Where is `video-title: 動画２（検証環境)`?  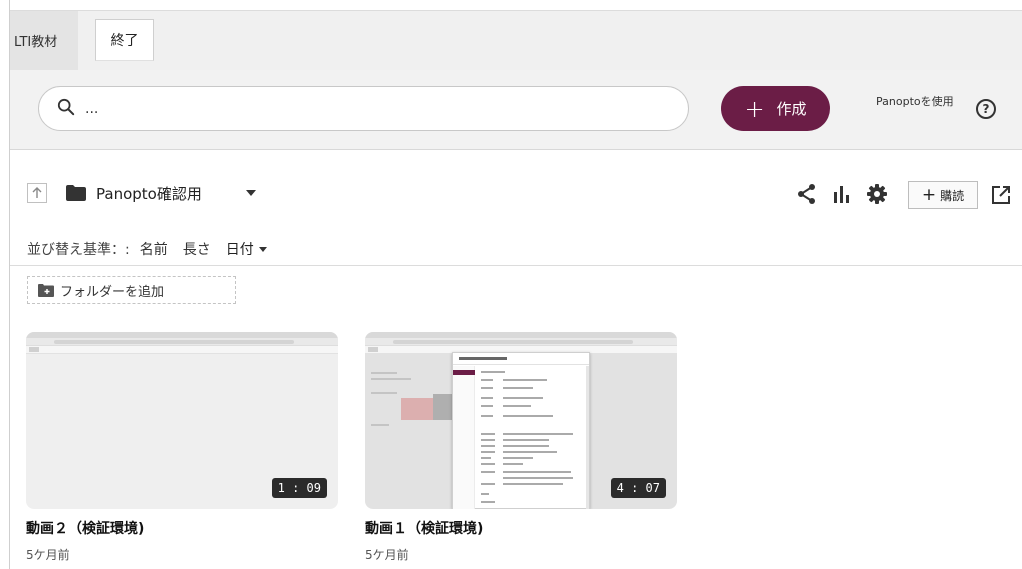
video-title: 動画２（検証環境) is located at coordinates (182, 528).